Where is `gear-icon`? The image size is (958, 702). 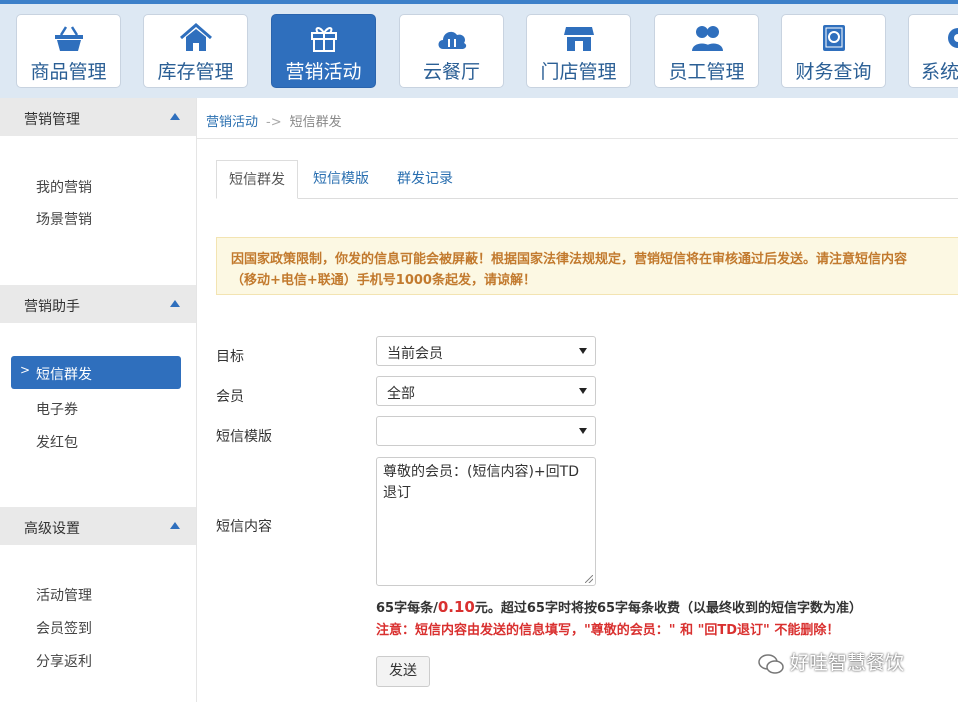 gear-icon is located at coordinates (949, 38).